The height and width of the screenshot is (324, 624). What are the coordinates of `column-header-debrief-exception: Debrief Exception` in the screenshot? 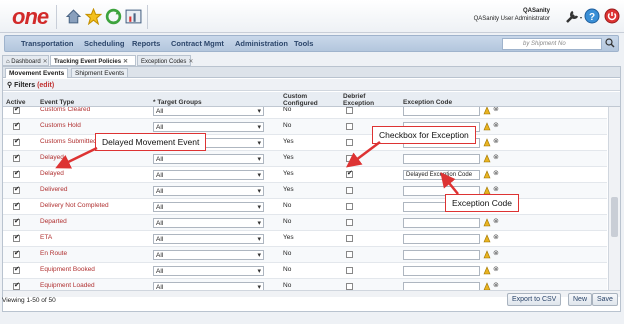 It's located at (363, 100).